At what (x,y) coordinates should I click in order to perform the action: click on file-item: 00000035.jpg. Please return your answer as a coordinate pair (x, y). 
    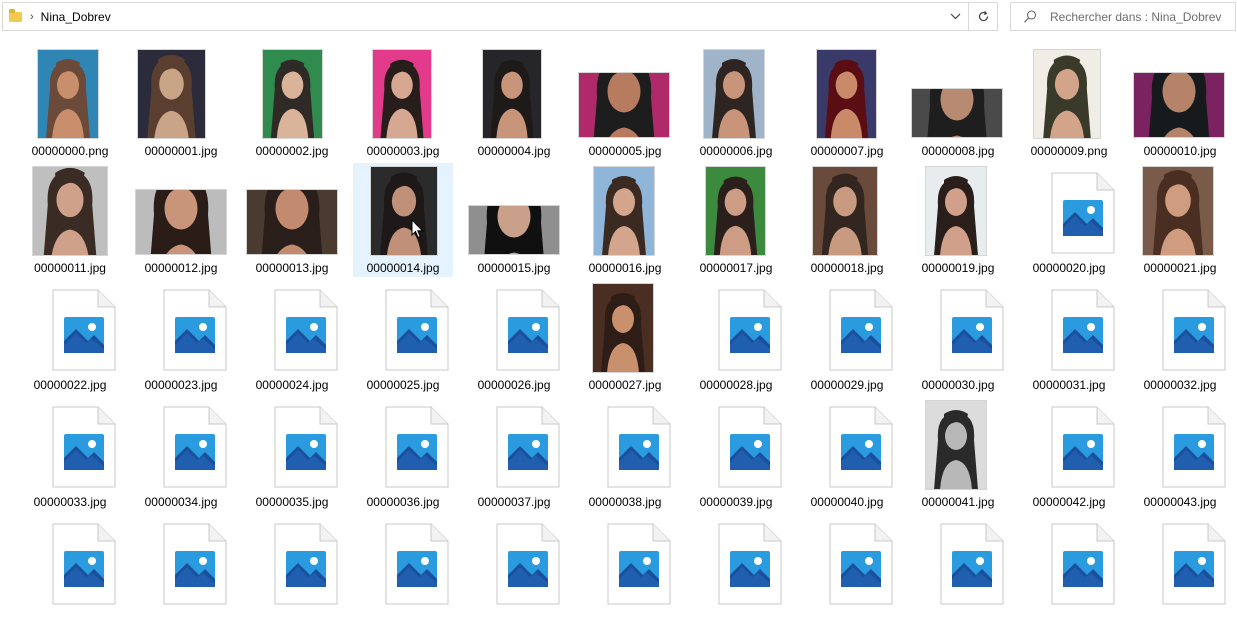
    Looking at the image, I should click on (292, 454).